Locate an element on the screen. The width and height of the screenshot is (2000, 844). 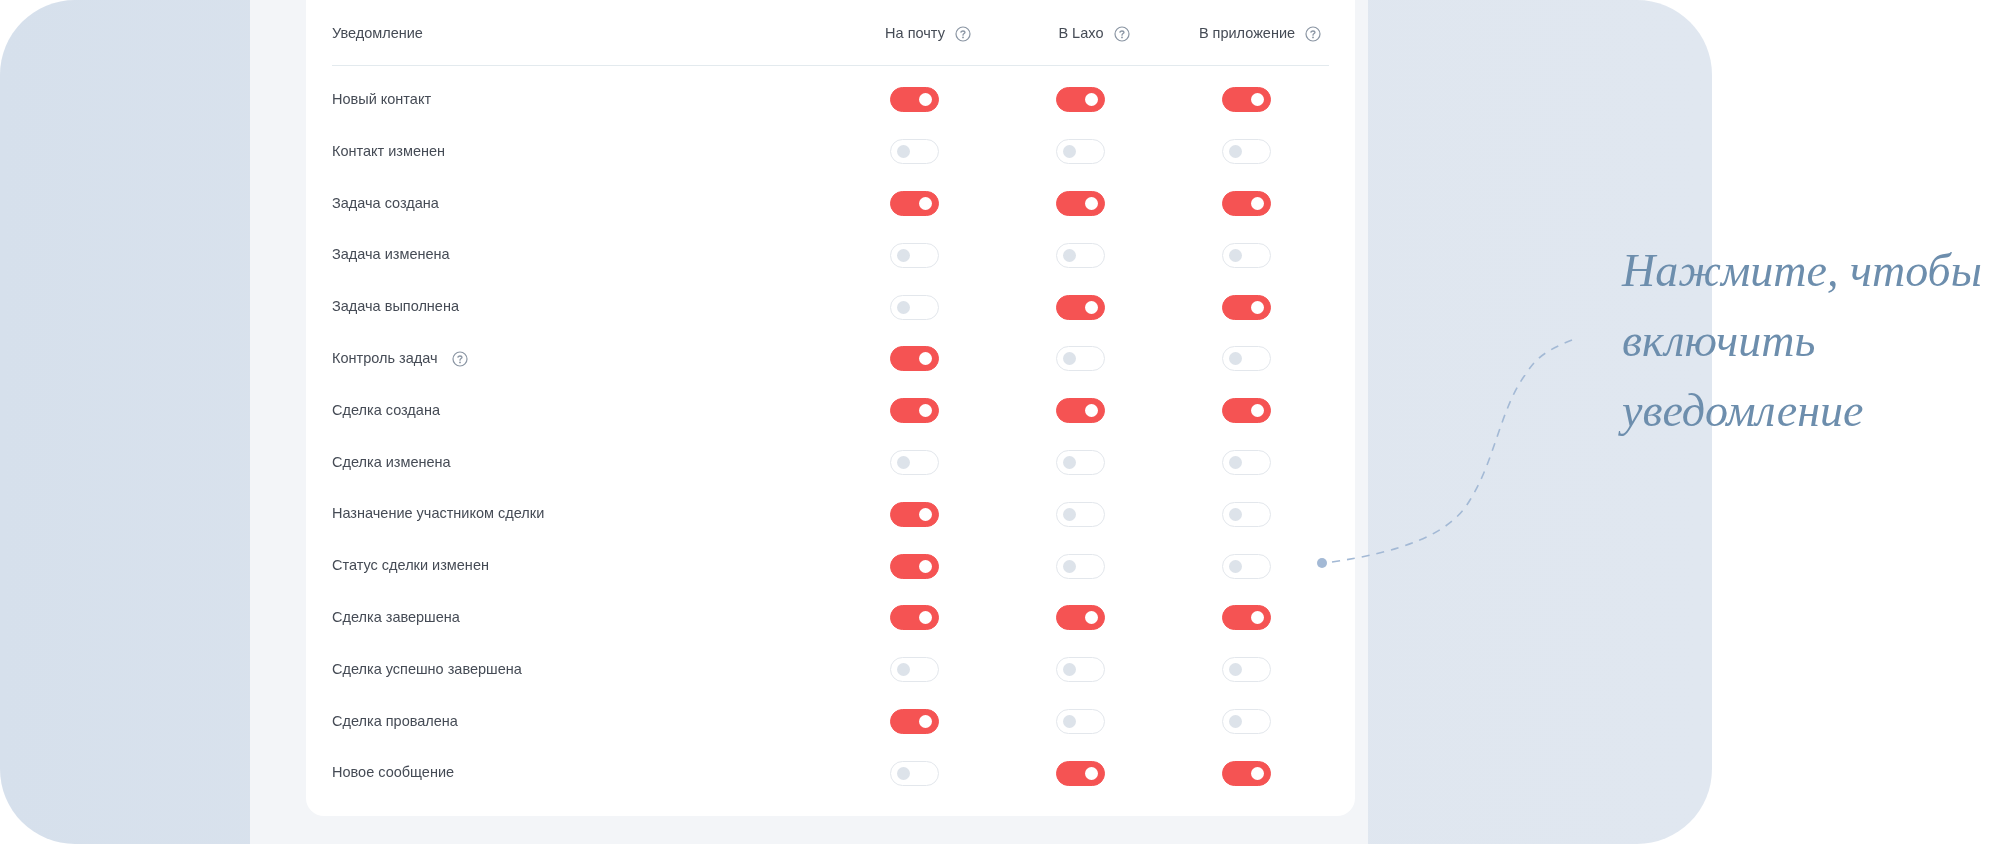
notification-label: Новый контакт is located at coordinates (382, 99).